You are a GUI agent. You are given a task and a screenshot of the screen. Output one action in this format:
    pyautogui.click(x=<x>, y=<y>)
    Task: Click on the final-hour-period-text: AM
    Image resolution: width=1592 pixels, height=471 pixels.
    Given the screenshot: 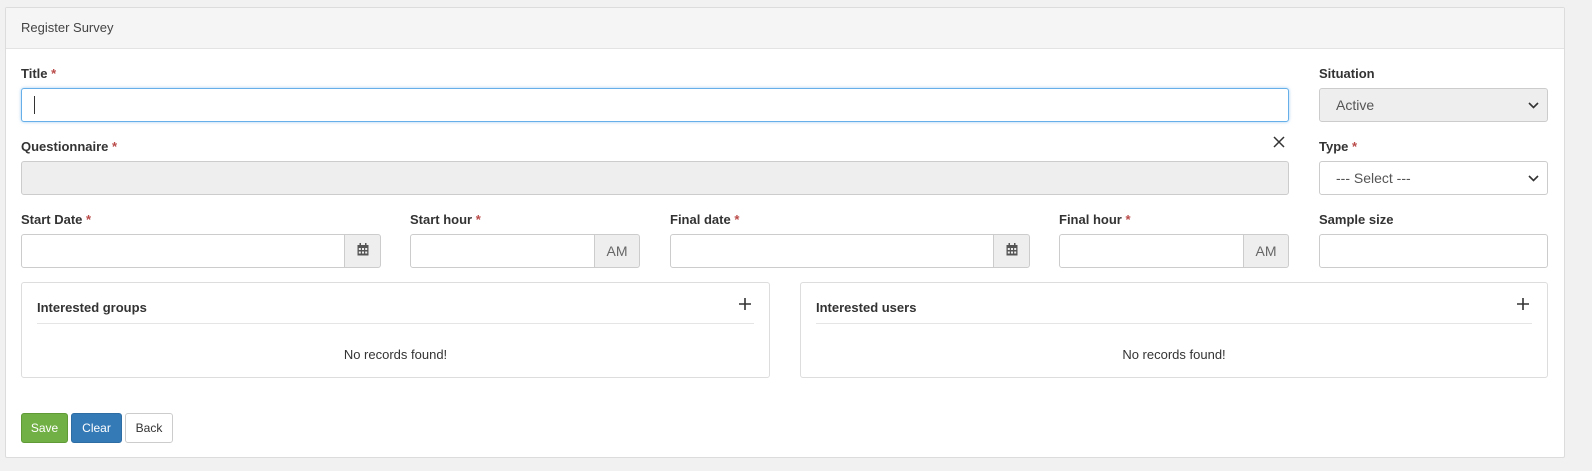 What is the action you would take?
    pyautogui.click(x=1266, y=251)
    